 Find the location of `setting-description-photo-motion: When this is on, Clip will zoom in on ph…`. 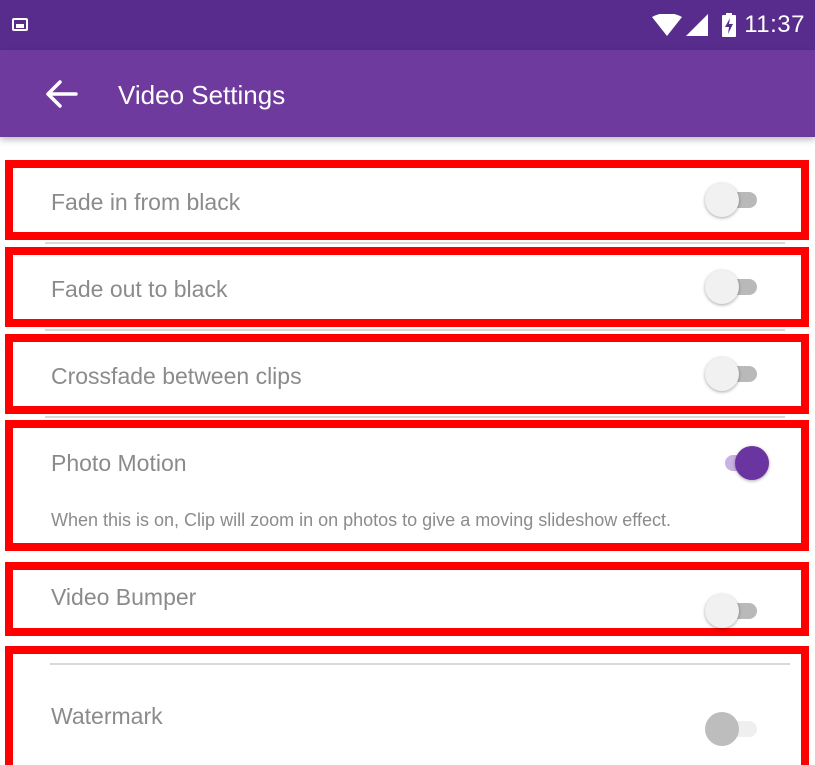

setting-description-photo-motion: When this is on, Clip will zoom in on ph… is located at coordinates (361, 520).